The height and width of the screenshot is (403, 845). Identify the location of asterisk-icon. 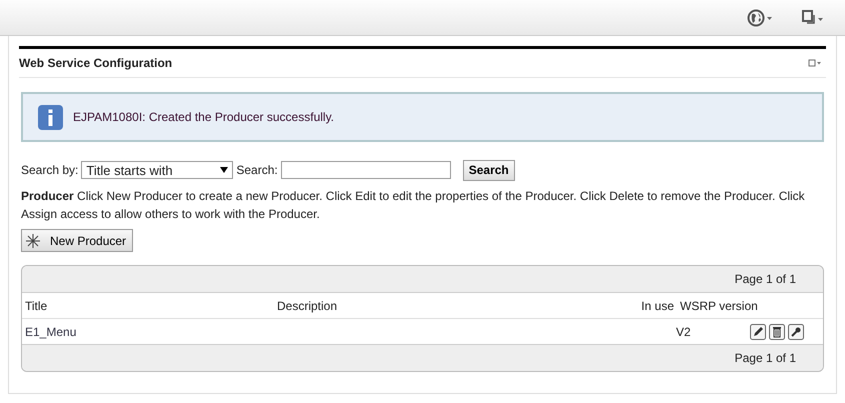
(33, 241).